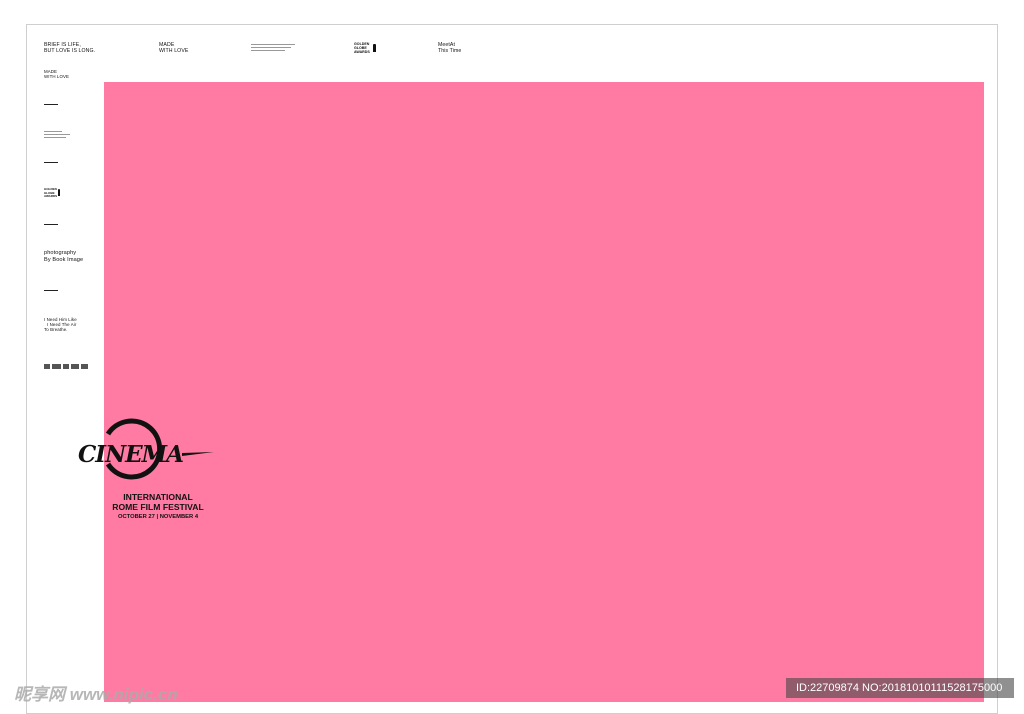 The width and height of the screenshot is (1024, 714). Describe the element at coordinates (362, 52) in the screenshot. I see `globe-line-3: AWARDS` at that location.